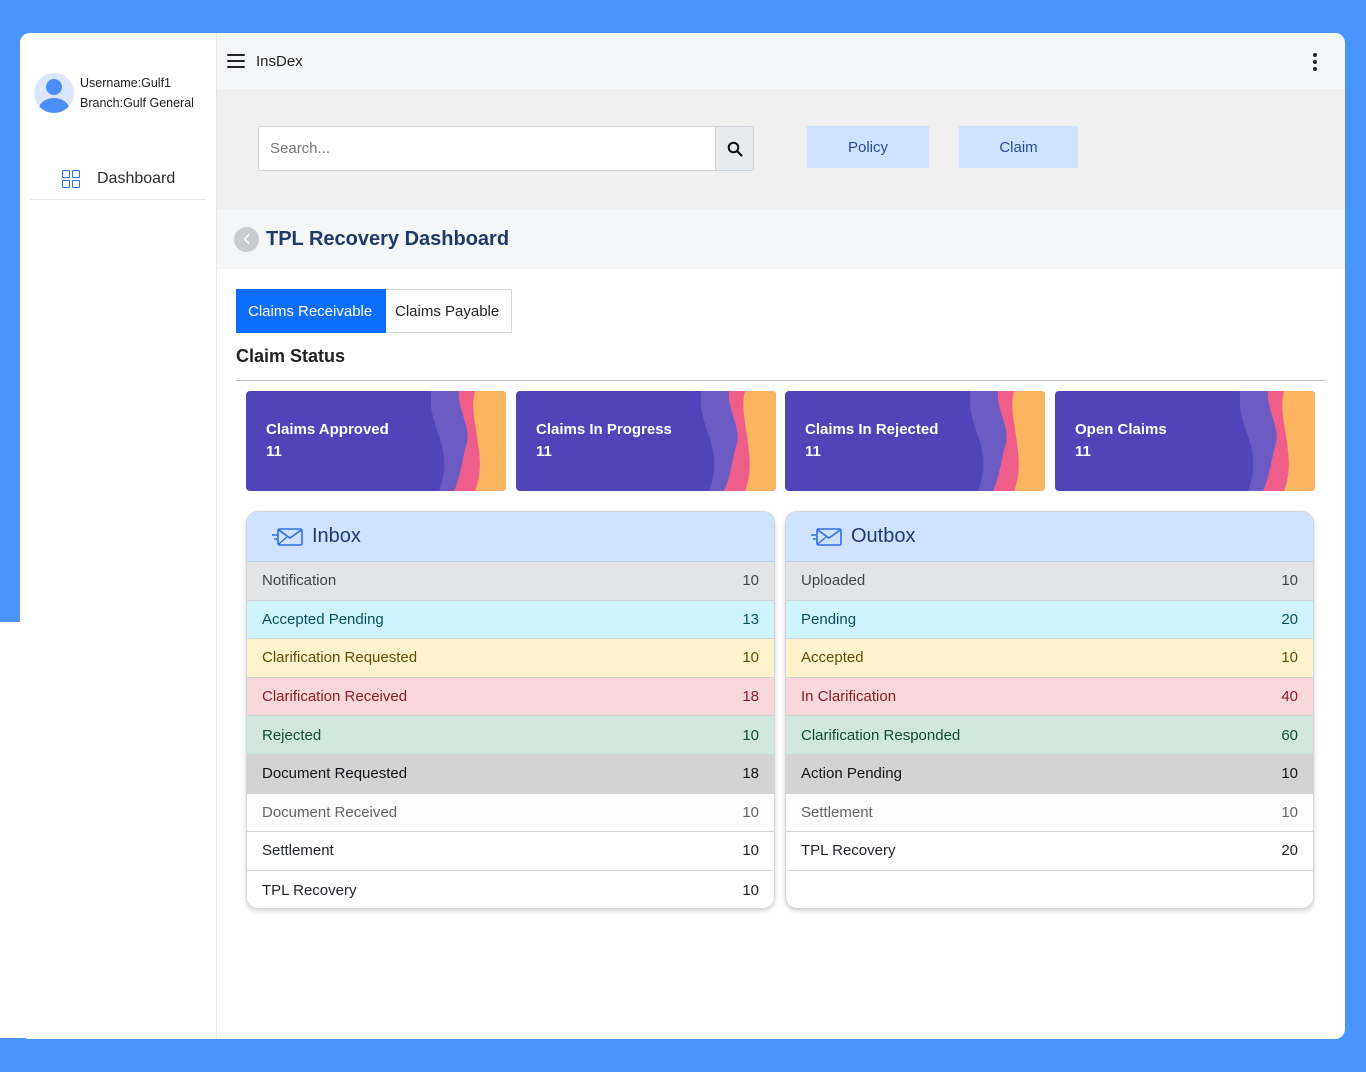 The height and width of the screenshot is (1072, 1366). Describe the element at coordinates (487, 148) in the screenshot. I see `search-input` at that location.